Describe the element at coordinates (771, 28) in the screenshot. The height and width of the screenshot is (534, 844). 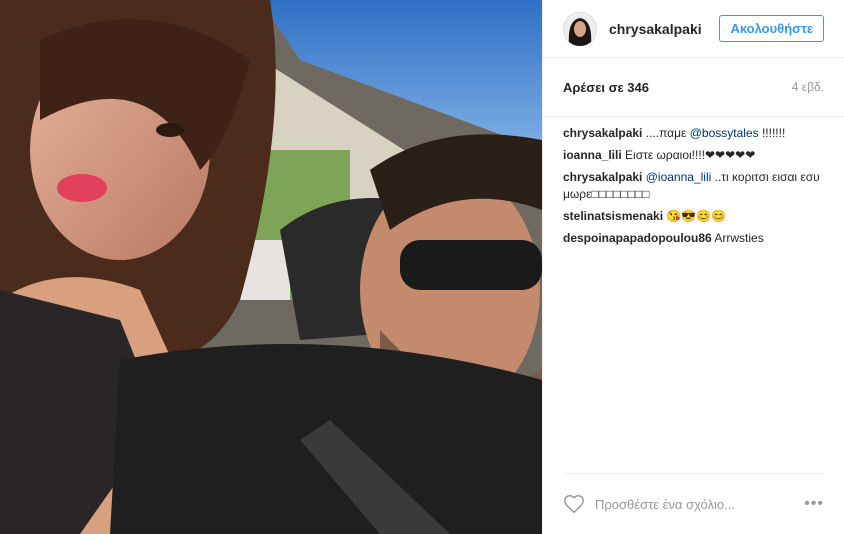
I see `follow-button: Ακολουθήστε` at that location.